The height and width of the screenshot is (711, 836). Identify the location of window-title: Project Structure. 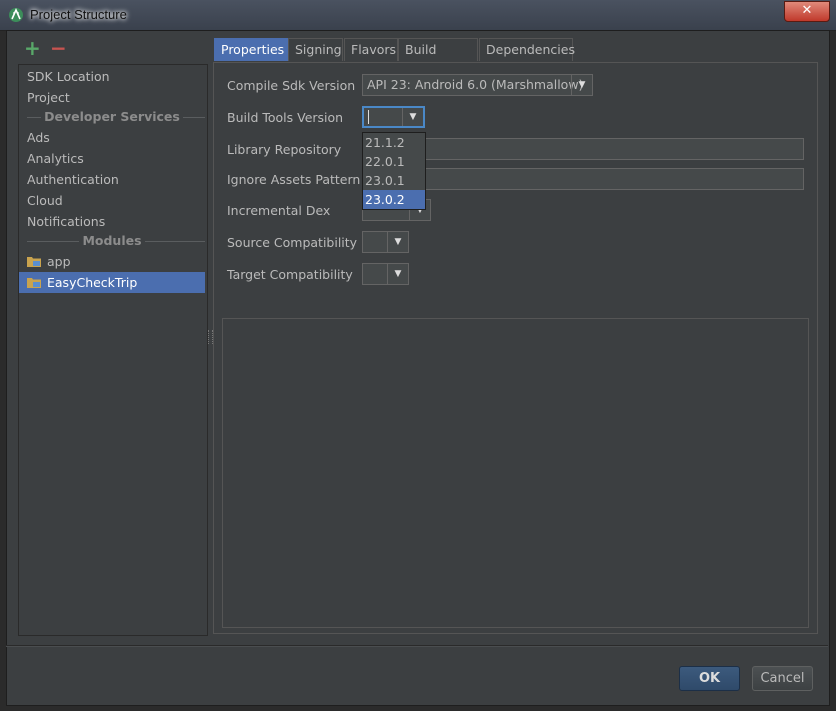
(78, 14).